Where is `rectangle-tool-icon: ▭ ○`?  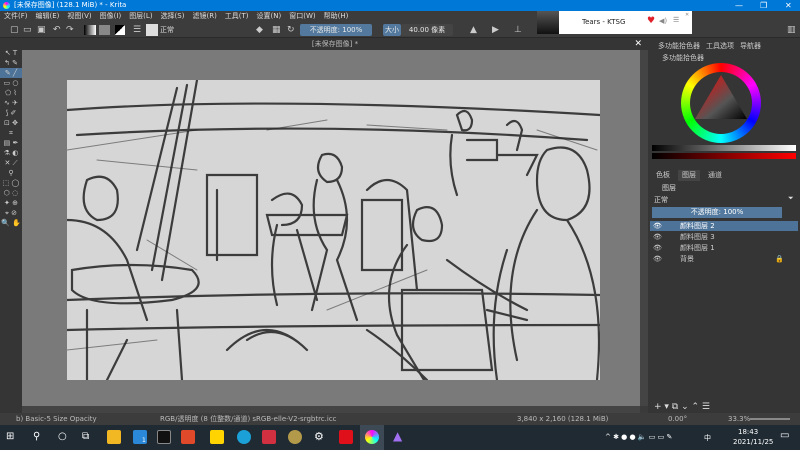
rectangle-tool-icon: ▭ ○ is located at coordinates (11, 83).